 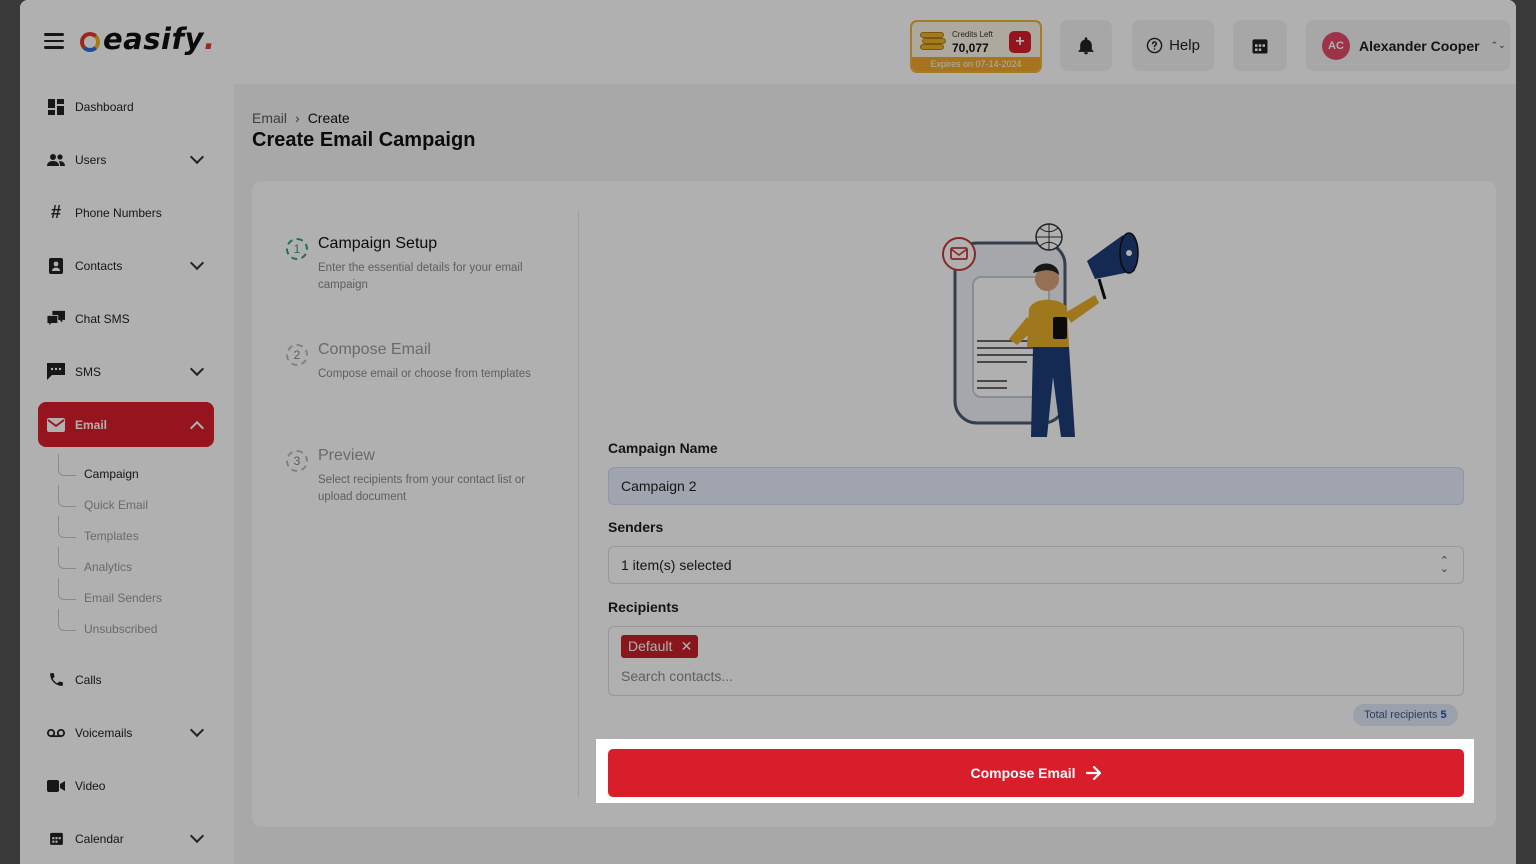 What do you see at coordinates (1023, 773) in the screenshot?
I see `compose-email-label: Compose Email` at bounding box center [1023, 773].